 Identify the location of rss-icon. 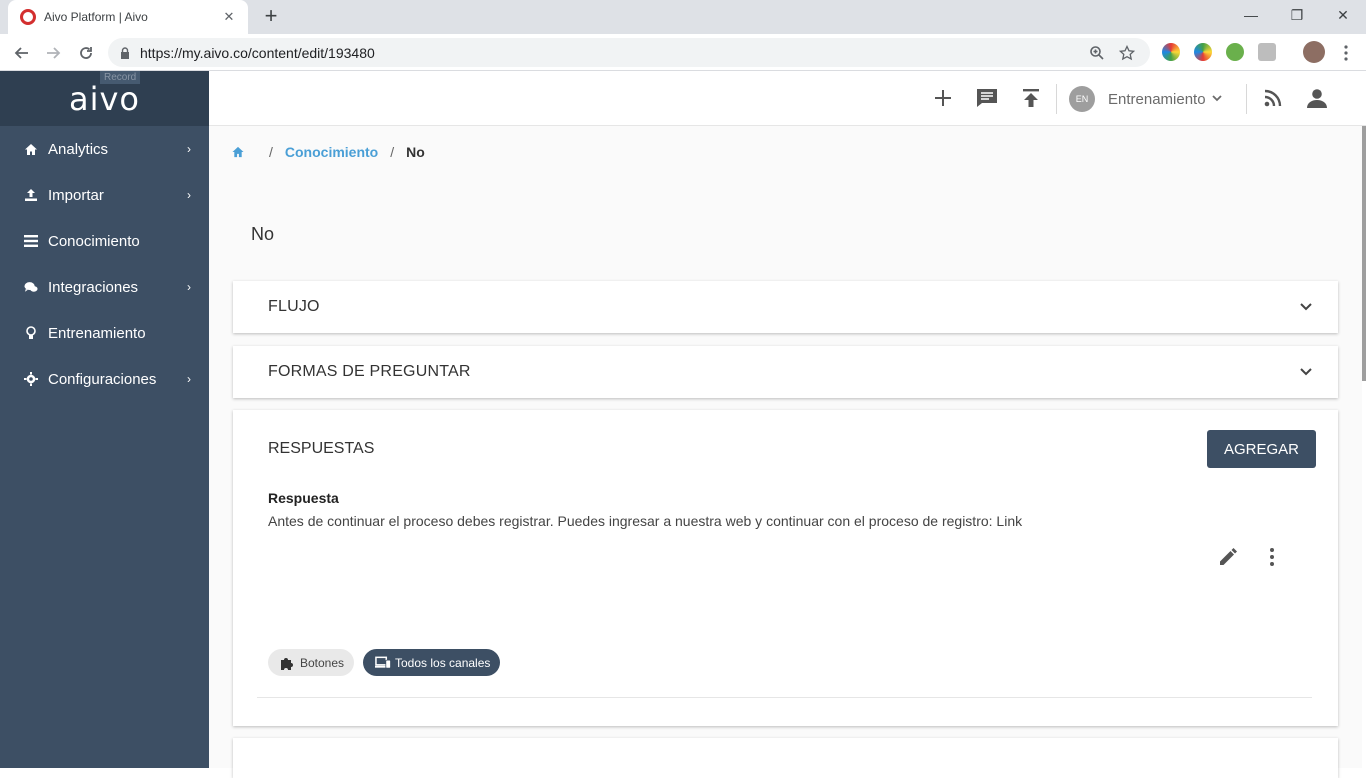
(1273, 98).